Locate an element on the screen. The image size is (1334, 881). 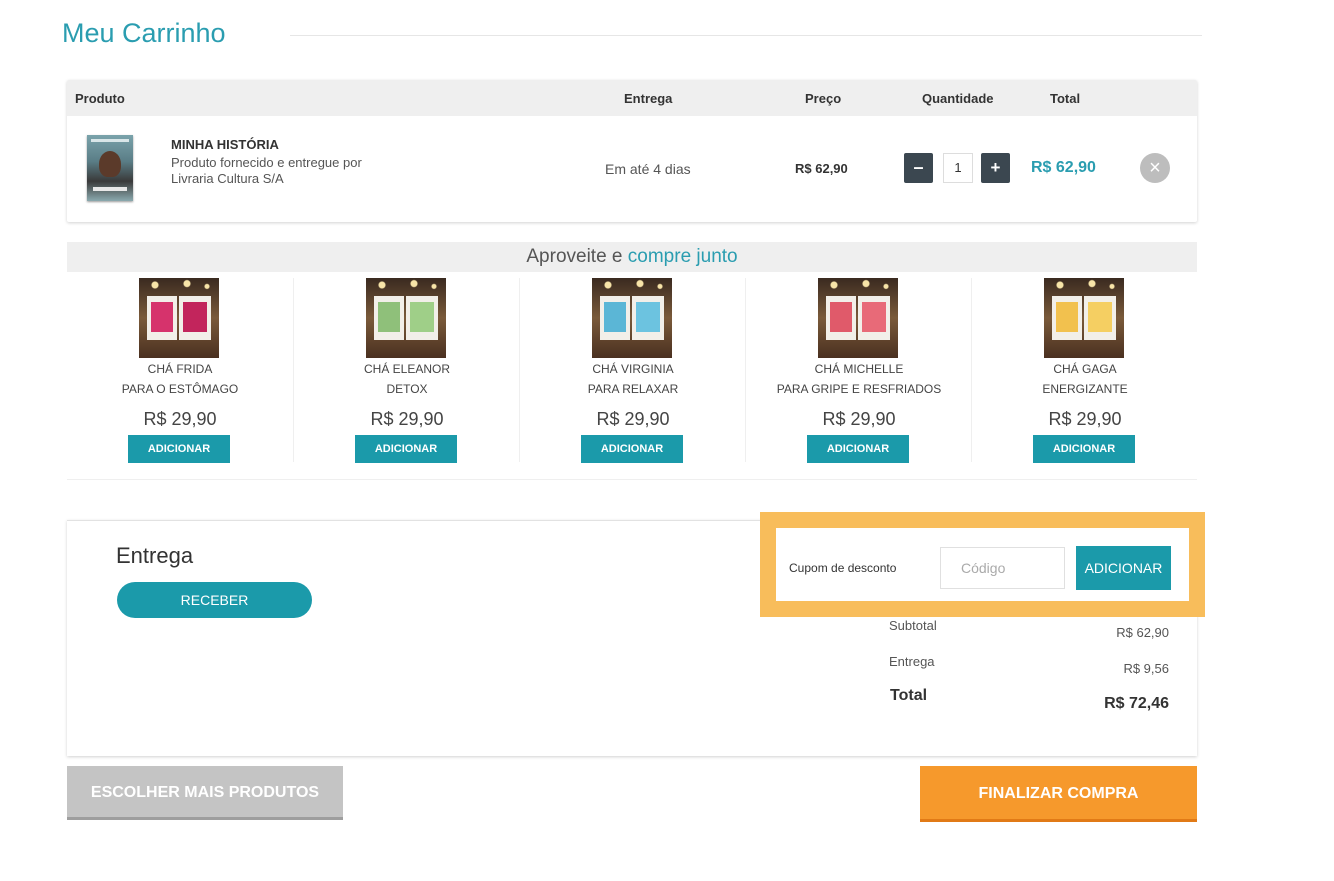
delivery-section-title: Entrega is located at coordinates (155, 555).